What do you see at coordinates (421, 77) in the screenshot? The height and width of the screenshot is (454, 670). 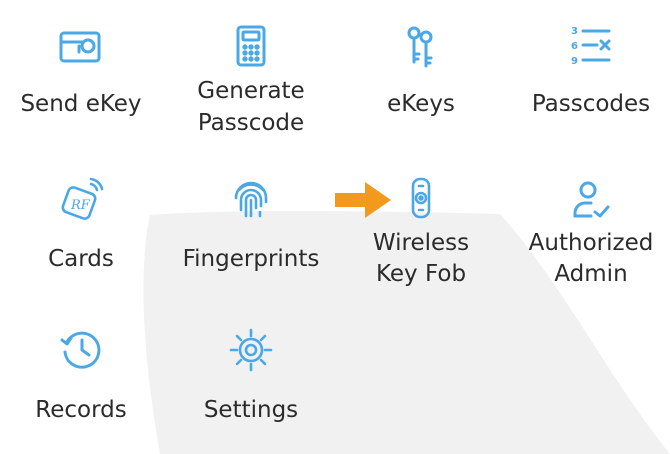 I see `ekeys-button: eKeys` at bounding box center [421, 77].